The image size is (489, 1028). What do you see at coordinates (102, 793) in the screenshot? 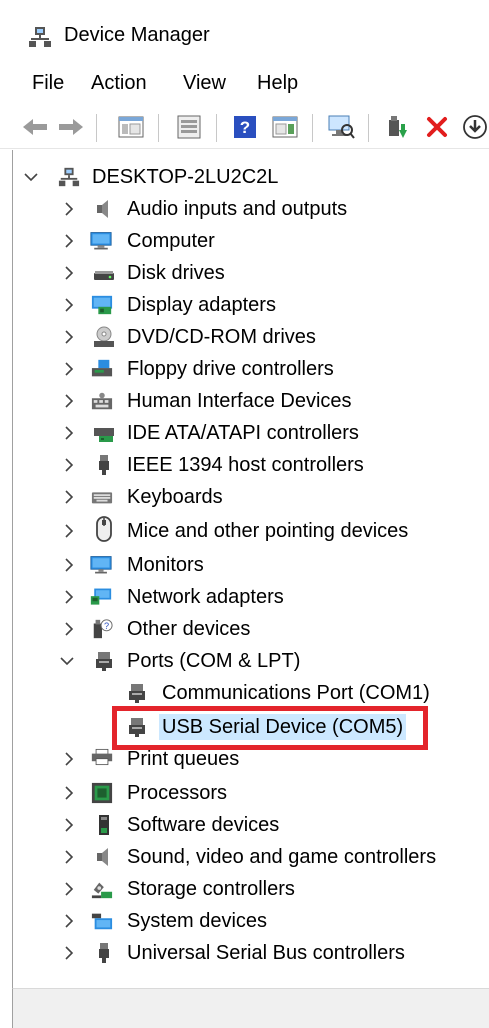
I see `processor-icon` at bounding box center [102, 793].